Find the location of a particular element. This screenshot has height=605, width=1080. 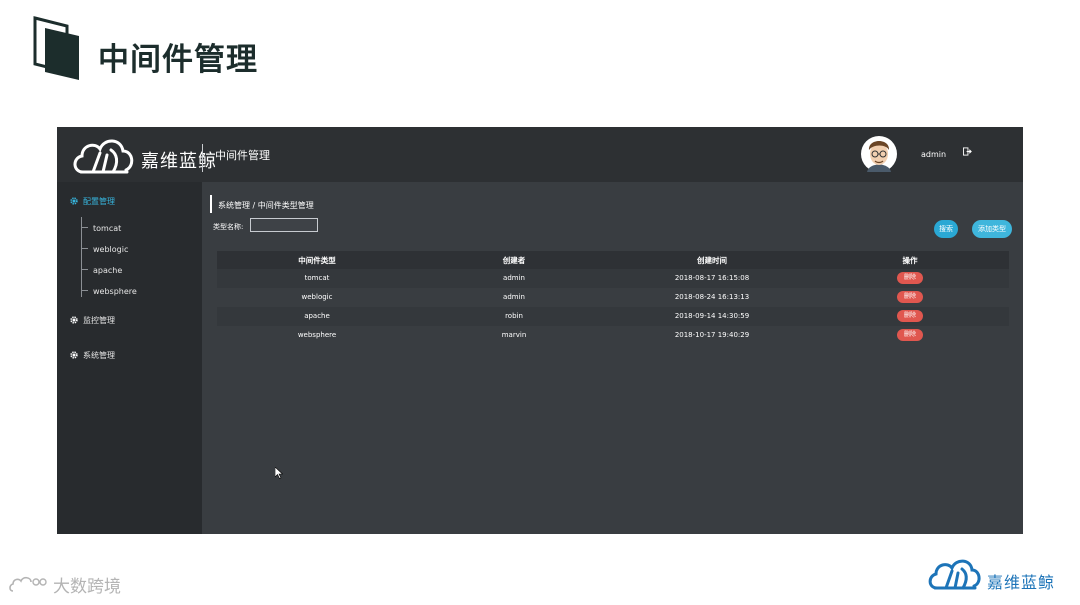

sidebar-item-weblogic: weblogic is located at coordinates (104, 249).